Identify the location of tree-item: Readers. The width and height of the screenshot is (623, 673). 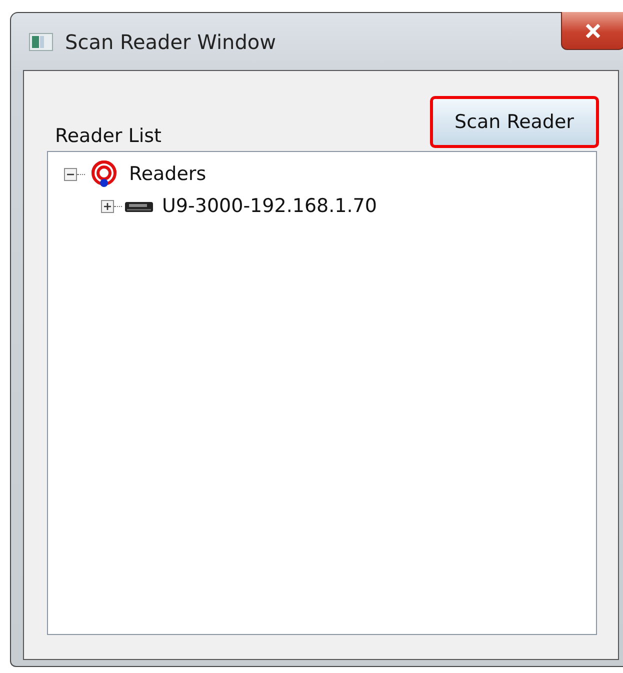
(167, 174).